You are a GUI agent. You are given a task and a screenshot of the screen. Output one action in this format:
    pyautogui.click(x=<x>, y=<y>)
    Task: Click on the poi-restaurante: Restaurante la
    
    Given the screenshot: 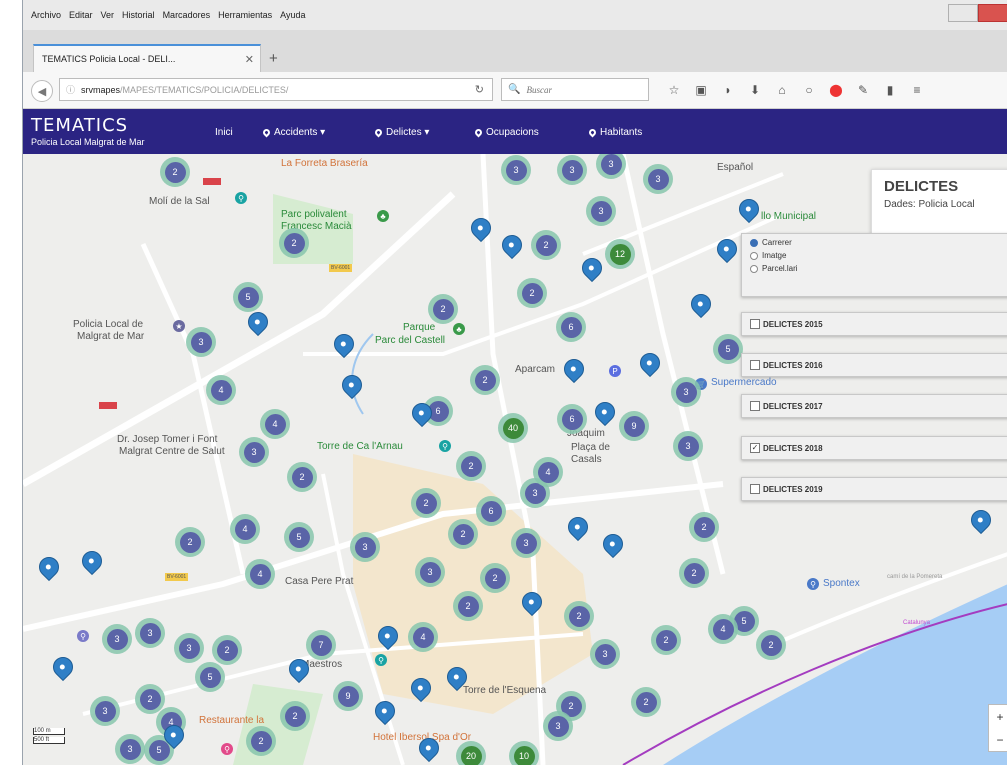 What is the action you would take?
    pyautogui.click(x=231, y=720)
    